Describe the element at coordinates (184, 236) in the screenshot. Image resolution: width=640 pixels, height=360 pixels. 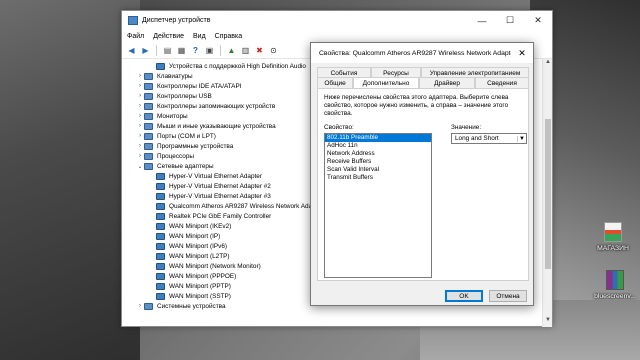
I see `tree-item: WAN Miniport (IP)` at that location.